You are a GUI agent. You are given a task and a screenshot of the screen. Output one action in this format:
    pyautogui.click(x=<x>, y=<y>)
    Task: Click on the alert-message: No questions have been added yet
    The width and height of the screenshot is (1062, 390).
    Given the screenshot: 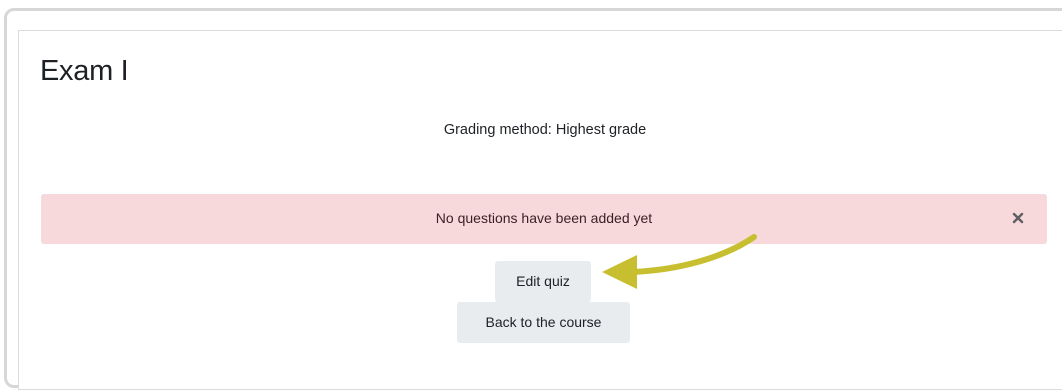 What is the action you would take?
    pyautogui.click(x=544, y=218)
    